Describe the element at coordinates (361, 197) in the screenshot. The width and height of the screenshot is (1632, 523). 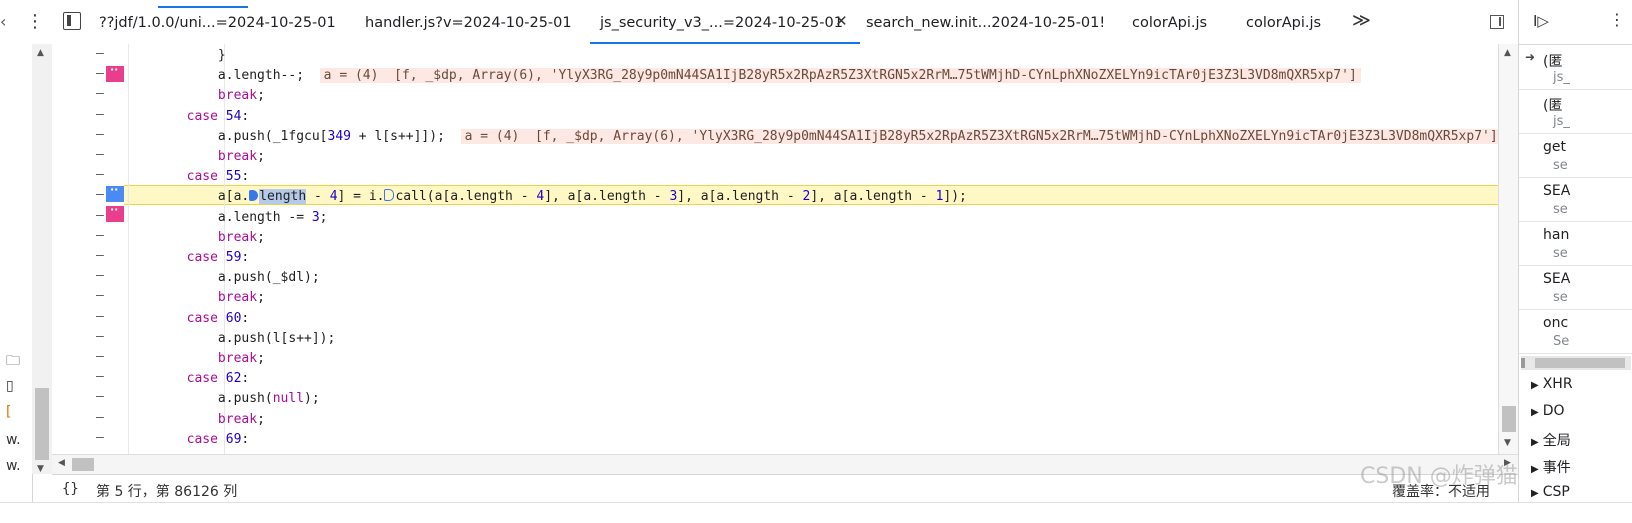
I see `code-token: ] = i.` at that location.